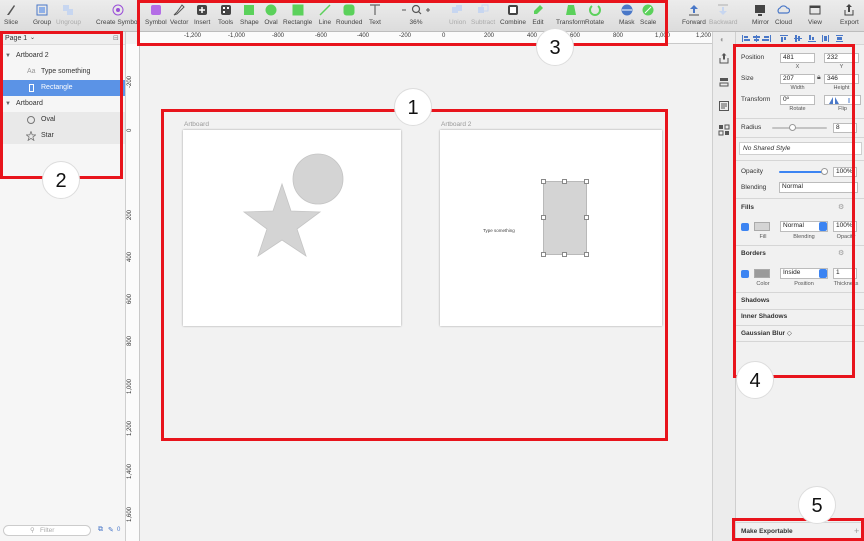 Image resolution: width=864 pixels, height=541 pixels. Describe the element at coordinates (179, 14) in the screenshot. I see `vector-tool: Vector` at that location.